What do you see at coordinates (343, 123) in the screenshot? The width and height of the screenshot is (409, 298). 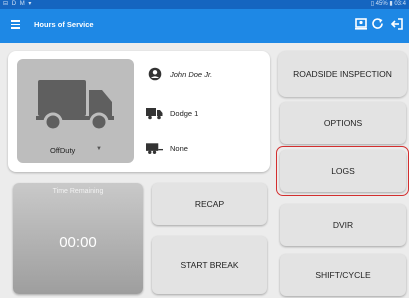 I see `options-button: OPTIONS` at bounding box center [343, 123].